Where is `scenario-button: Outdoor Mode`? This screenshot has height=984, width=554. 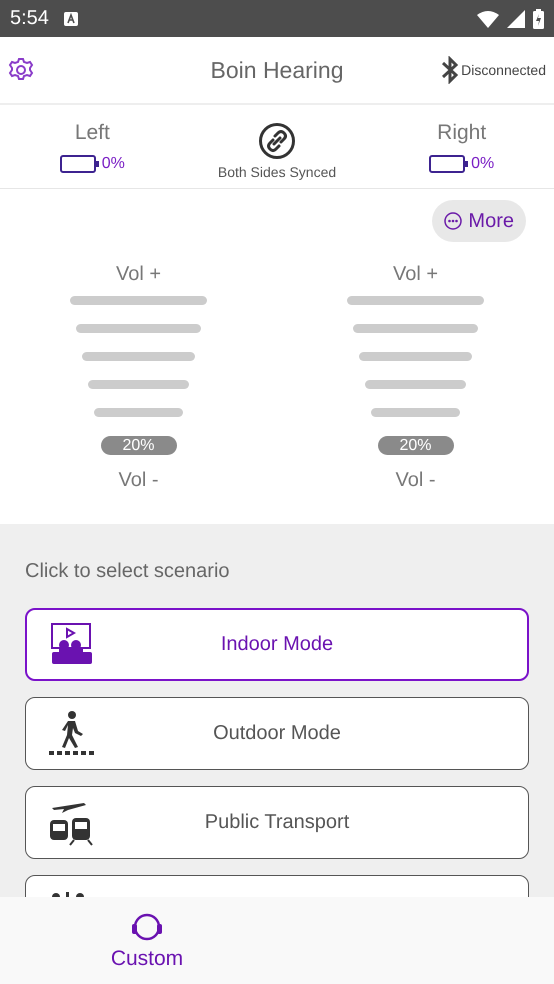
scenario-button: Outdoor Mode is located at coordinates (277, 733).